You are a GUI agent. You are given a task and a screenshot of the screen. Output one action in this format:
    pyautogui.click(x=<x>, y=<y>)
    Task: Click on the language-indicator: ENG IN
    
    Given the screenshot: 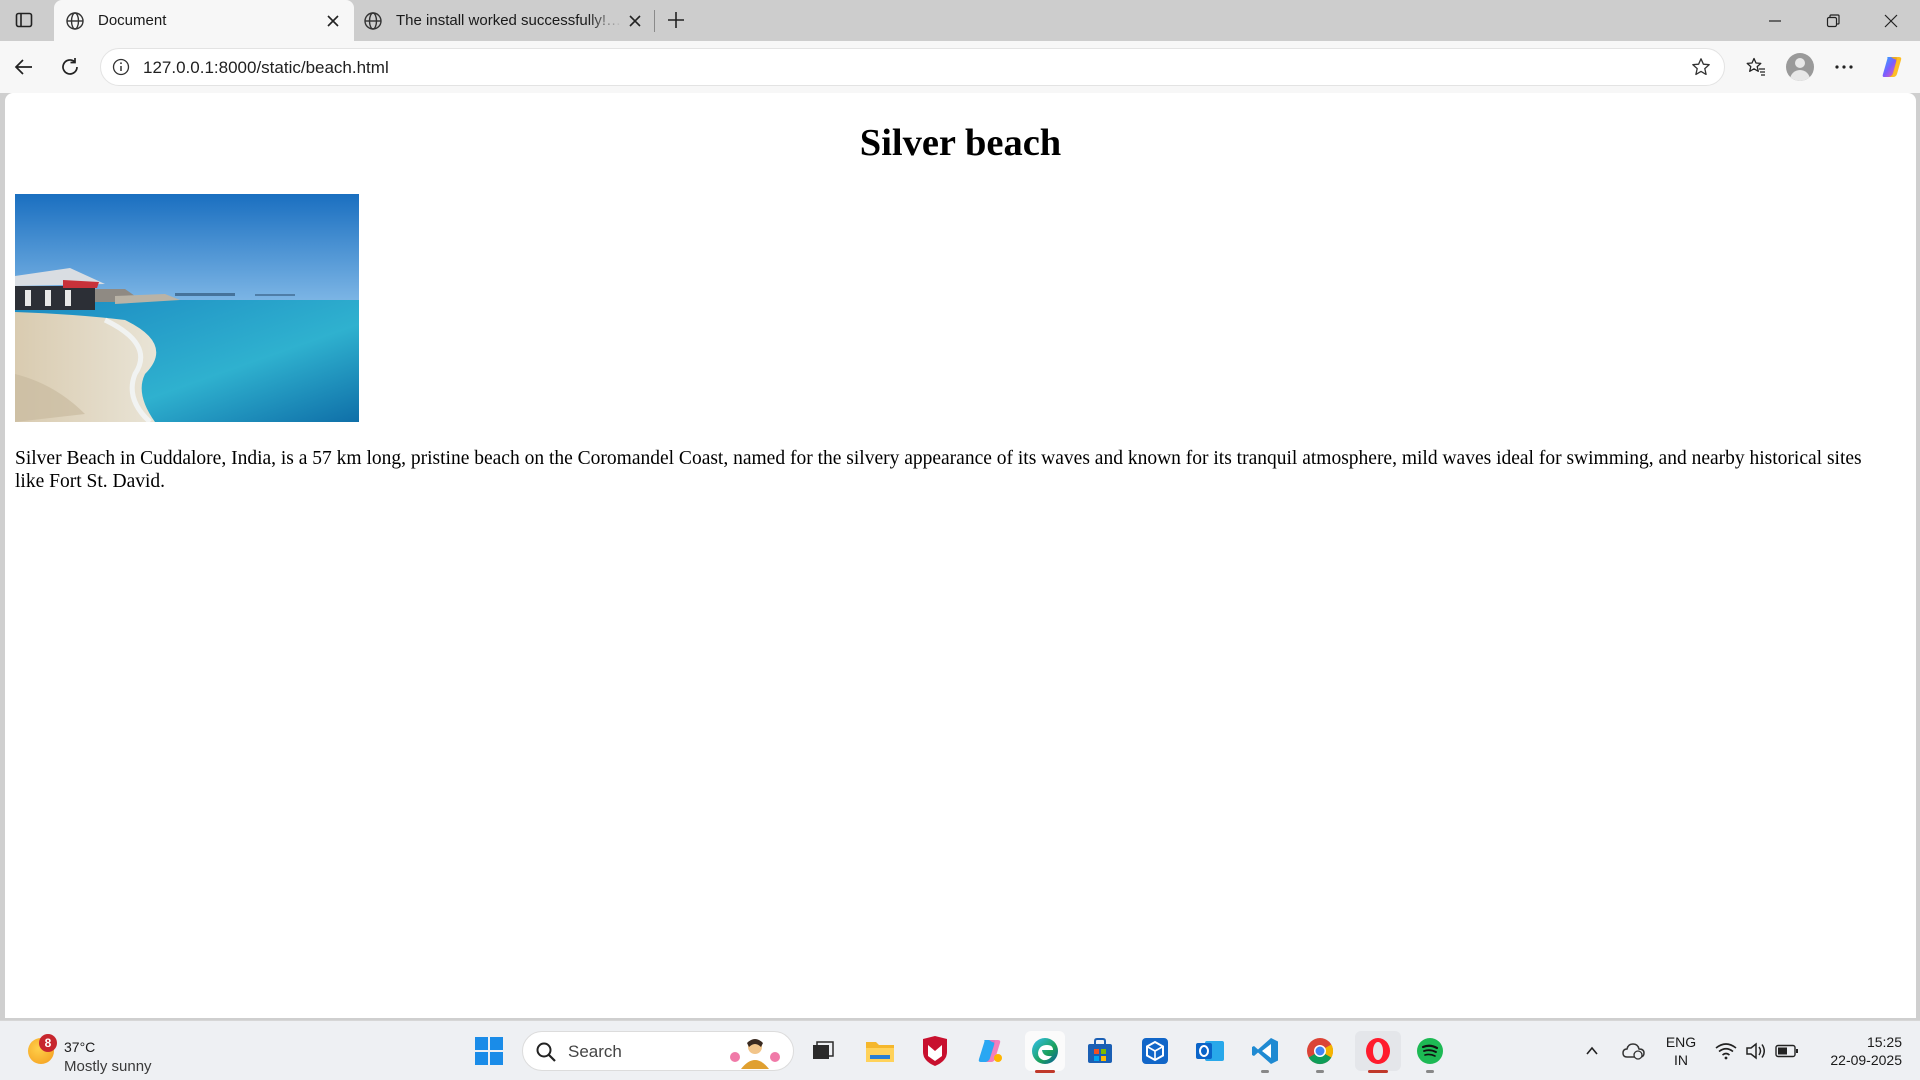 What is the action you would take?
    pyautogui.click(x=1681, y=1051)
    